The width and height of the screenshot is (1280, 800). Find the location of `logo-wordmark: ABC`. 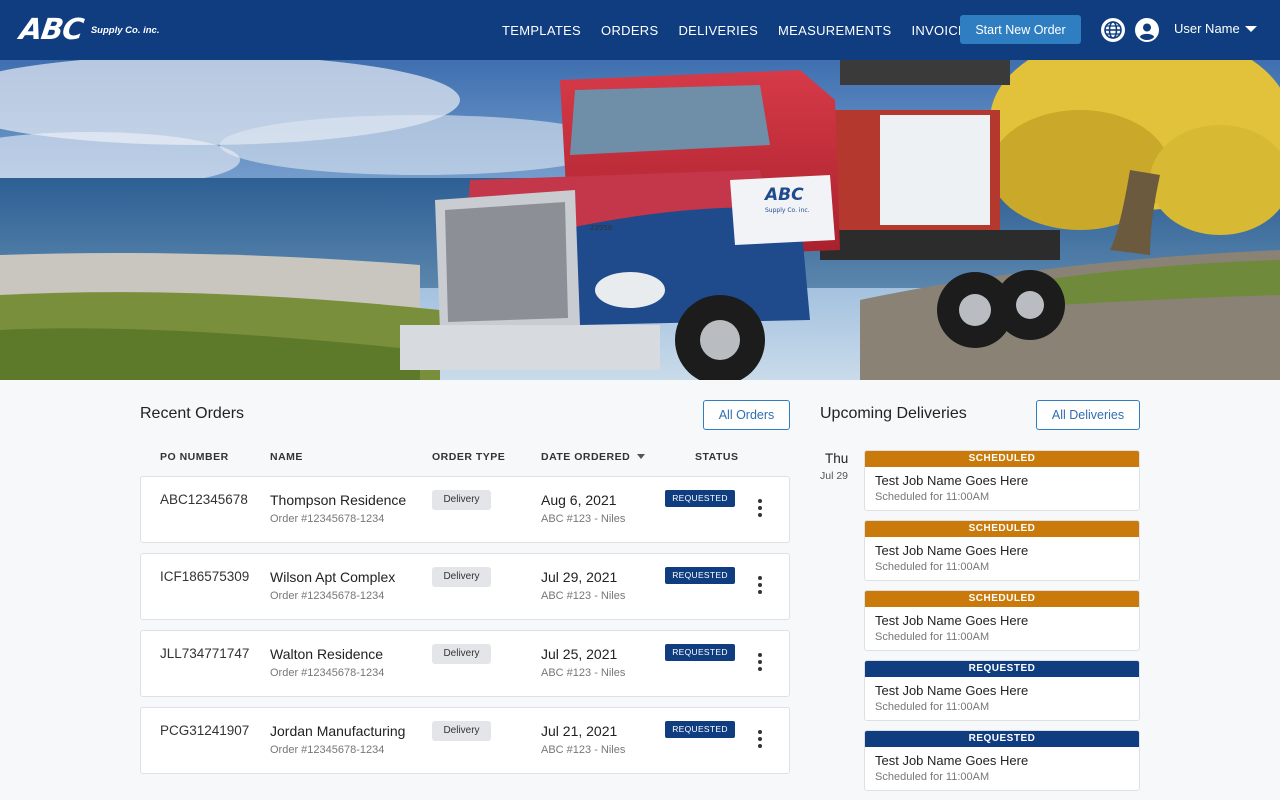

logo-wordmark: ABC is located at coordinates (51, 29).